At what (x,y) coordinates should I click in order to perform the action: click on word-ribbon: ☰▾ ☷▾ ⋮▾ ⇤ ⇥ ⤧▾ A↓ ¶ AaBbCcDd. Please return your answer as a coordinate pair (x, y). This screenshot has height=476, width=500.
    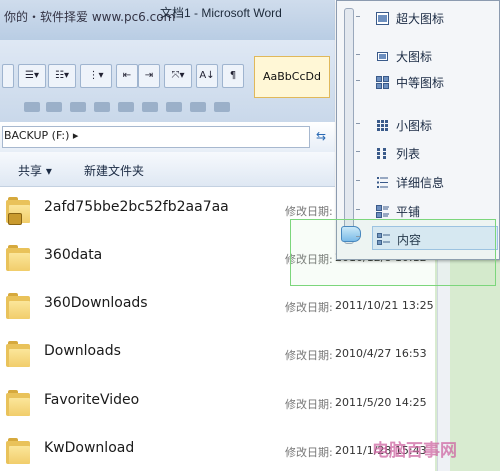
    Looking at the image, I should click on (167, 81).